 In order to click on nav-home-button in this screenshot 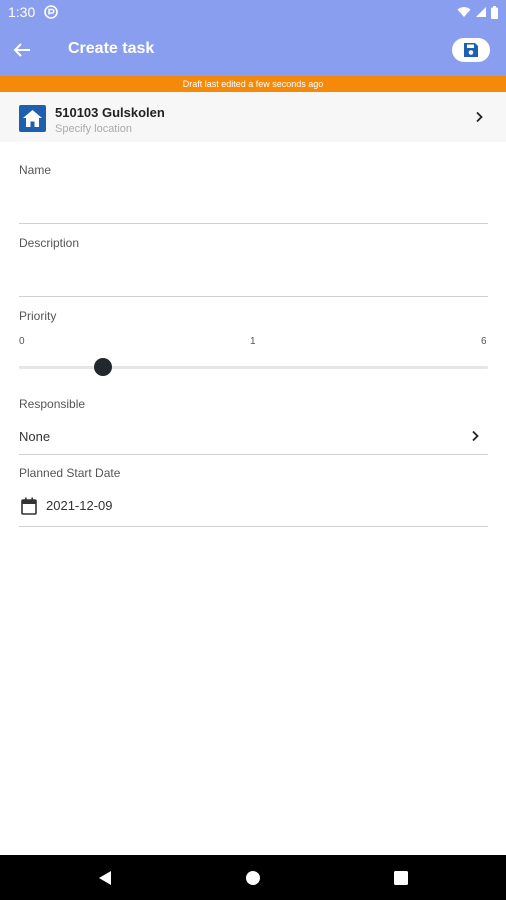, I will do `click(253, 878)`.